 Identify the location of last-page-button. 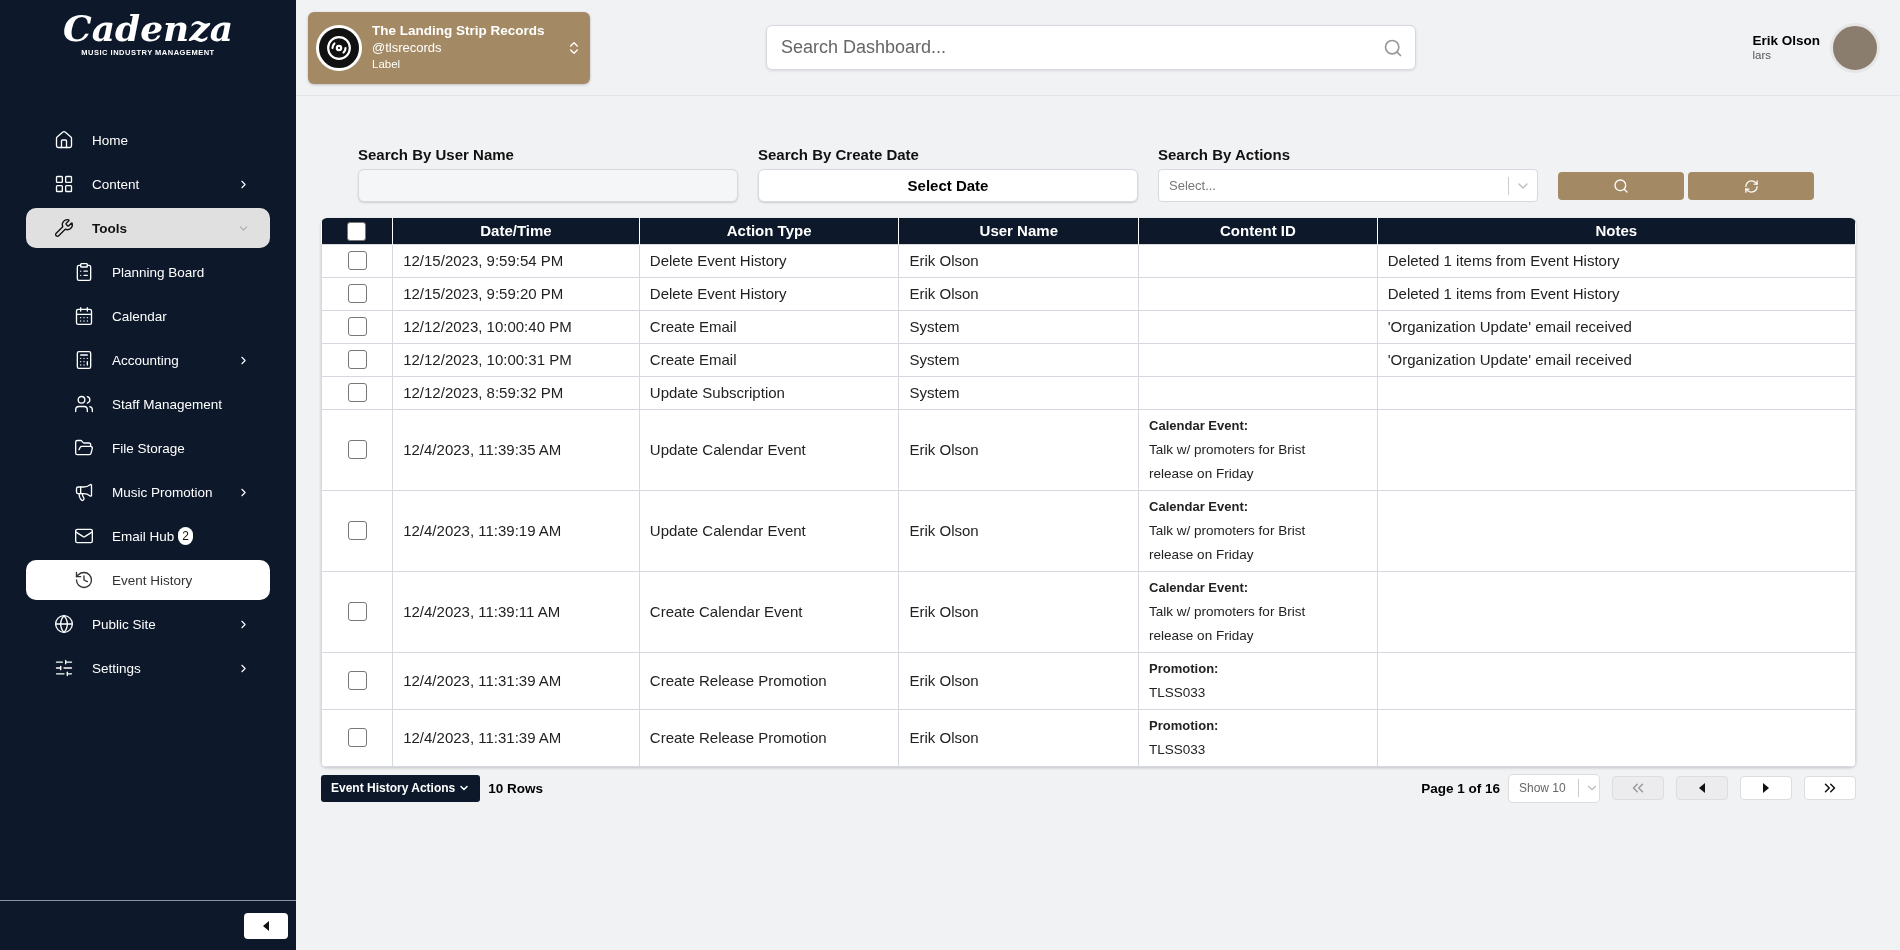
(1830, 788).